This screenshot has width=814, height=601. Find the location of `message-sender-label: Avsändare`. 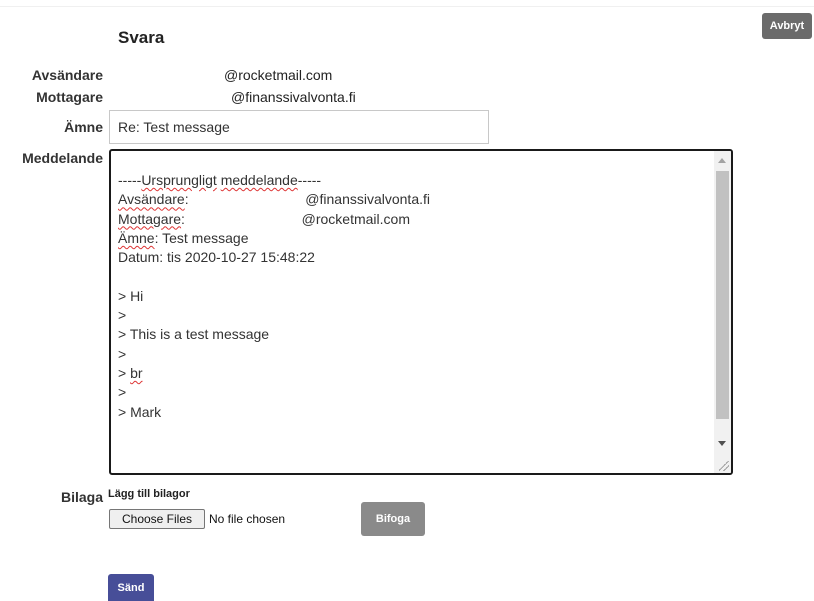

message-sender-label: Avsändare is located at coordinates (151, 199).